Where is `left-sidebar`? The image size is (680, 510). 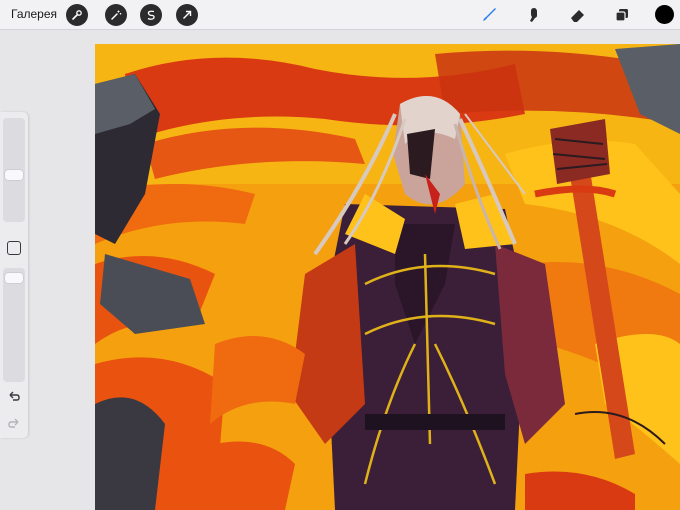
left-sidebar is located at coordinates (14, 275).